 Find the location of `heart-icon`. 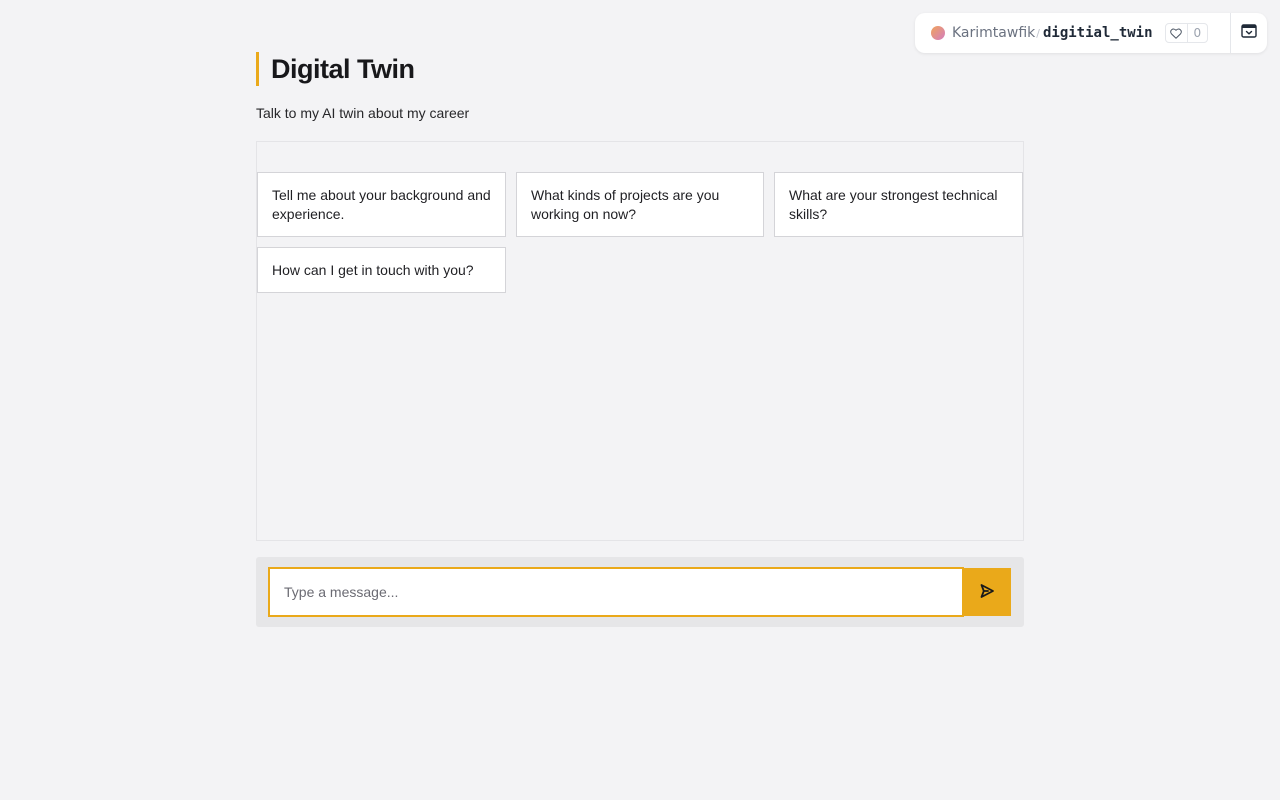

heart-icon is located at coordinates (1177, 33).